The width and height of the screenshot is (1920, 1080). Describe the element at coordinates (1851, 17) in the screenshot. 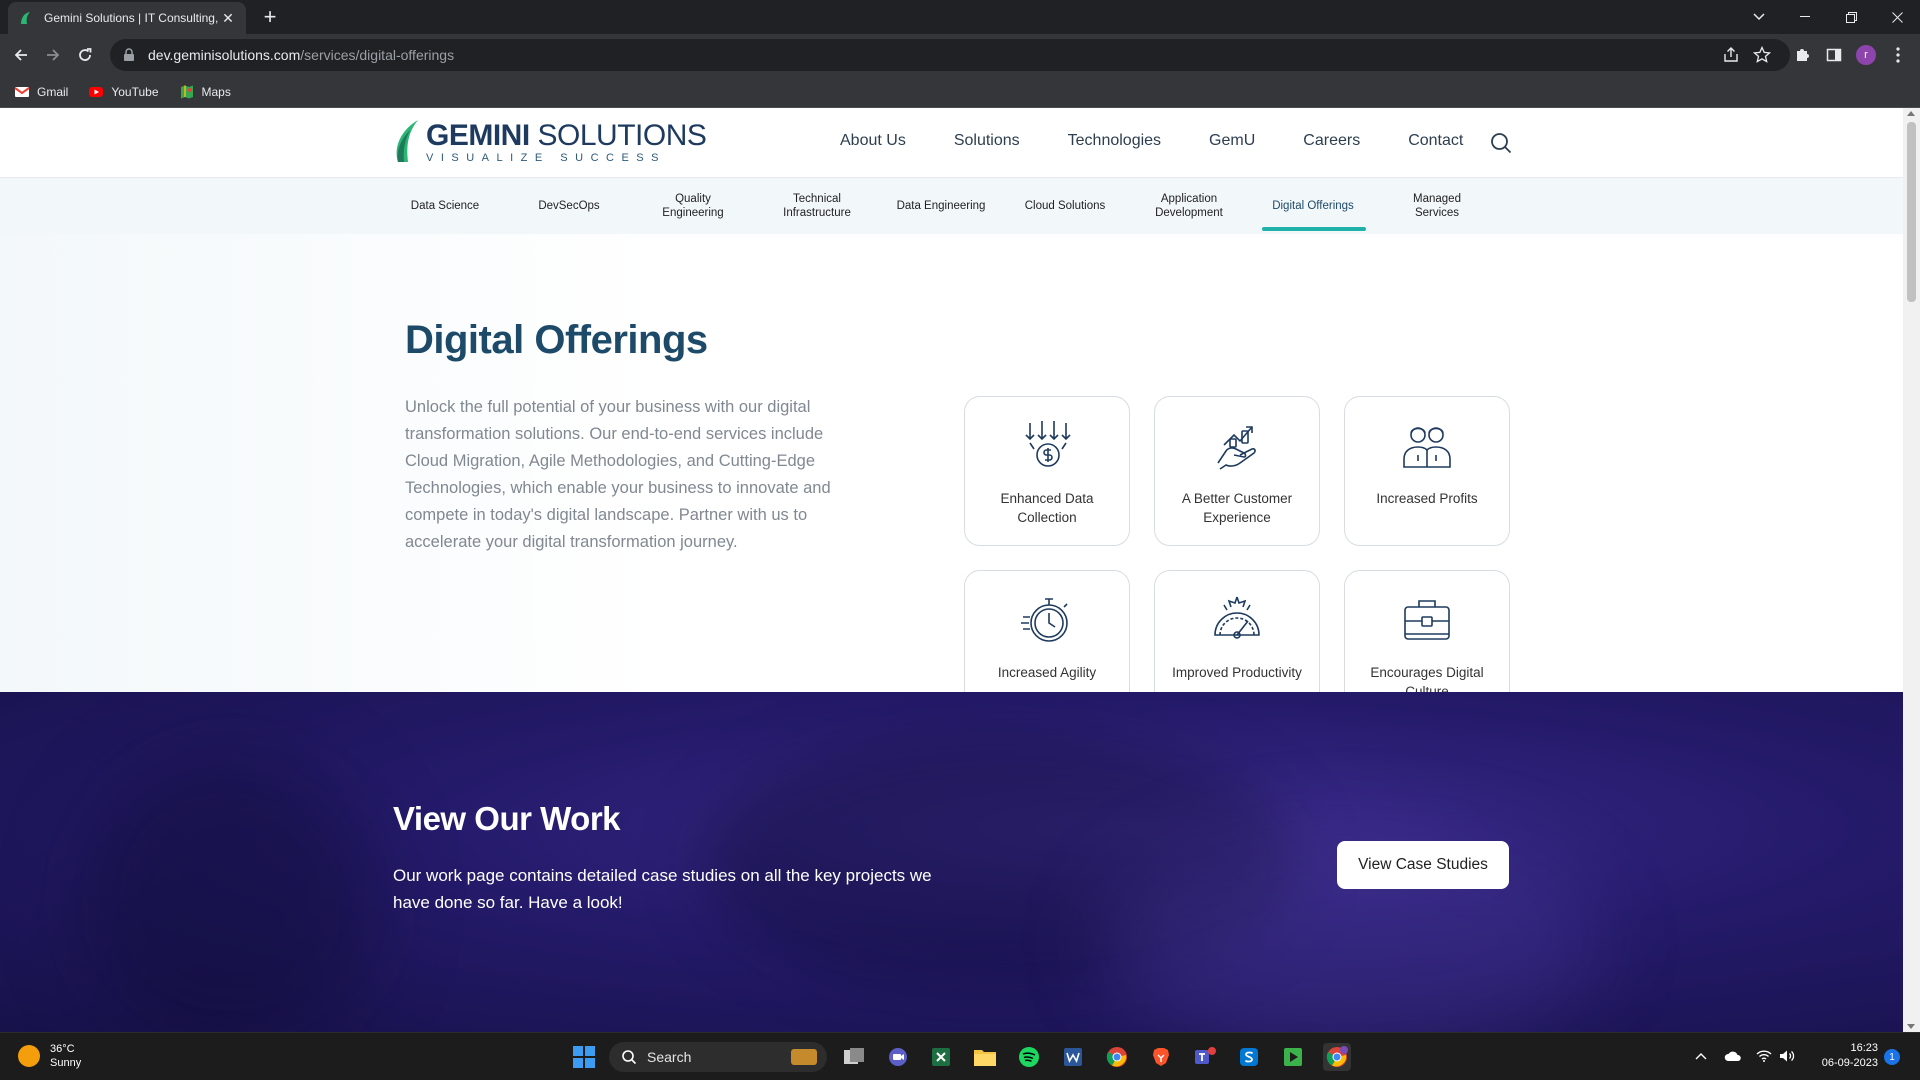

I see `restore-button` at that location.